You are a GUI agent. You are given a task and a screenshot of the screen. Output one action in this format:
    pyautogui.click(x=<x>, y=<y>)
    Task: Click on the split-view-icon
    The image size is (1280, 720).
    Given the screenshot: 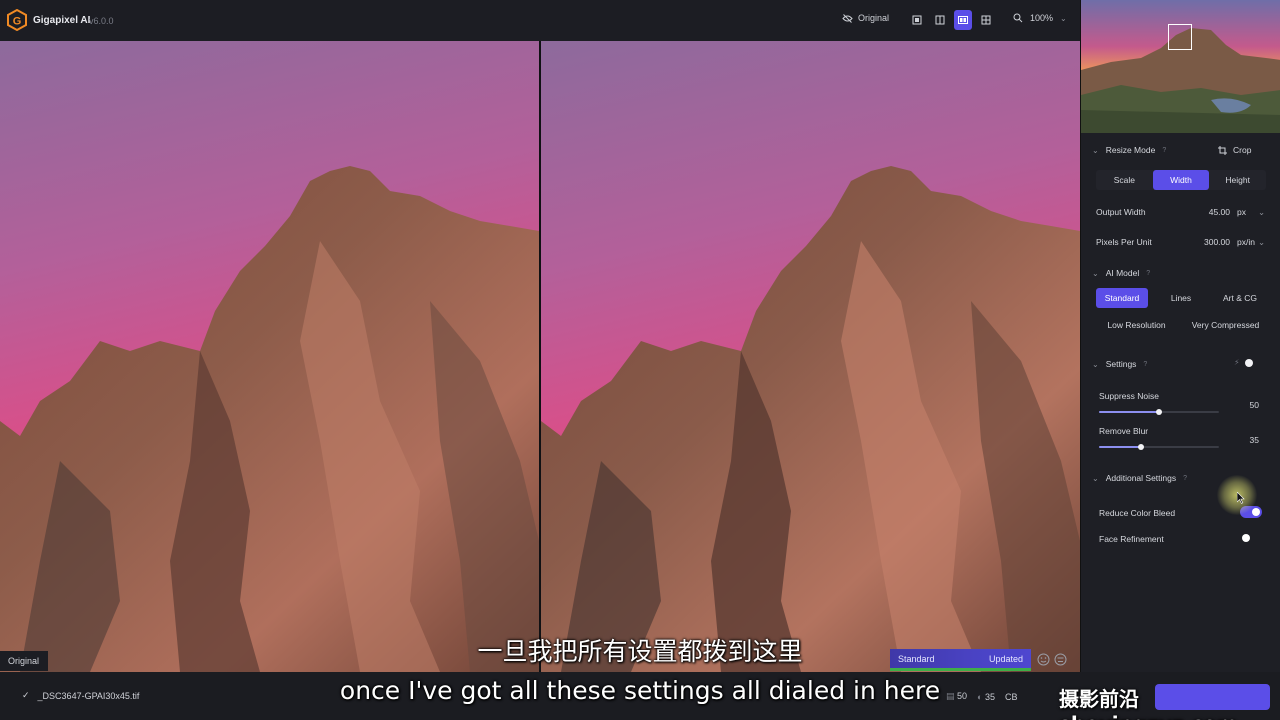 What is the action you would take?
    pyautogui.click(x=940, y=20)
    